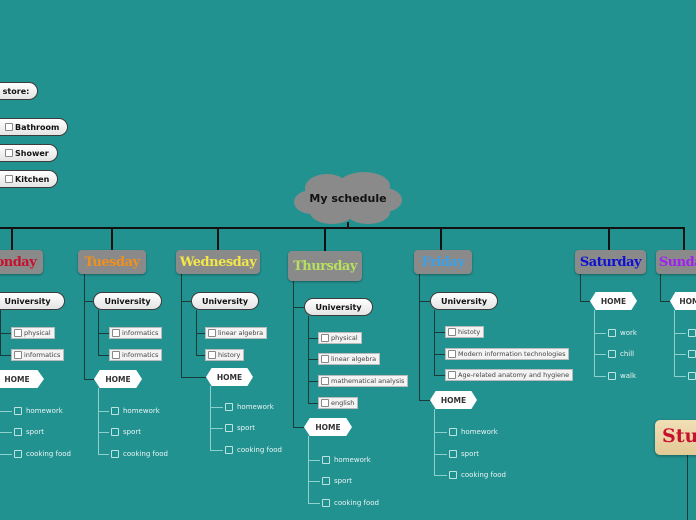 The image size is (696, 520). I want to click on university-item: Age-related anatomy and hygiene, so click(509, 375).